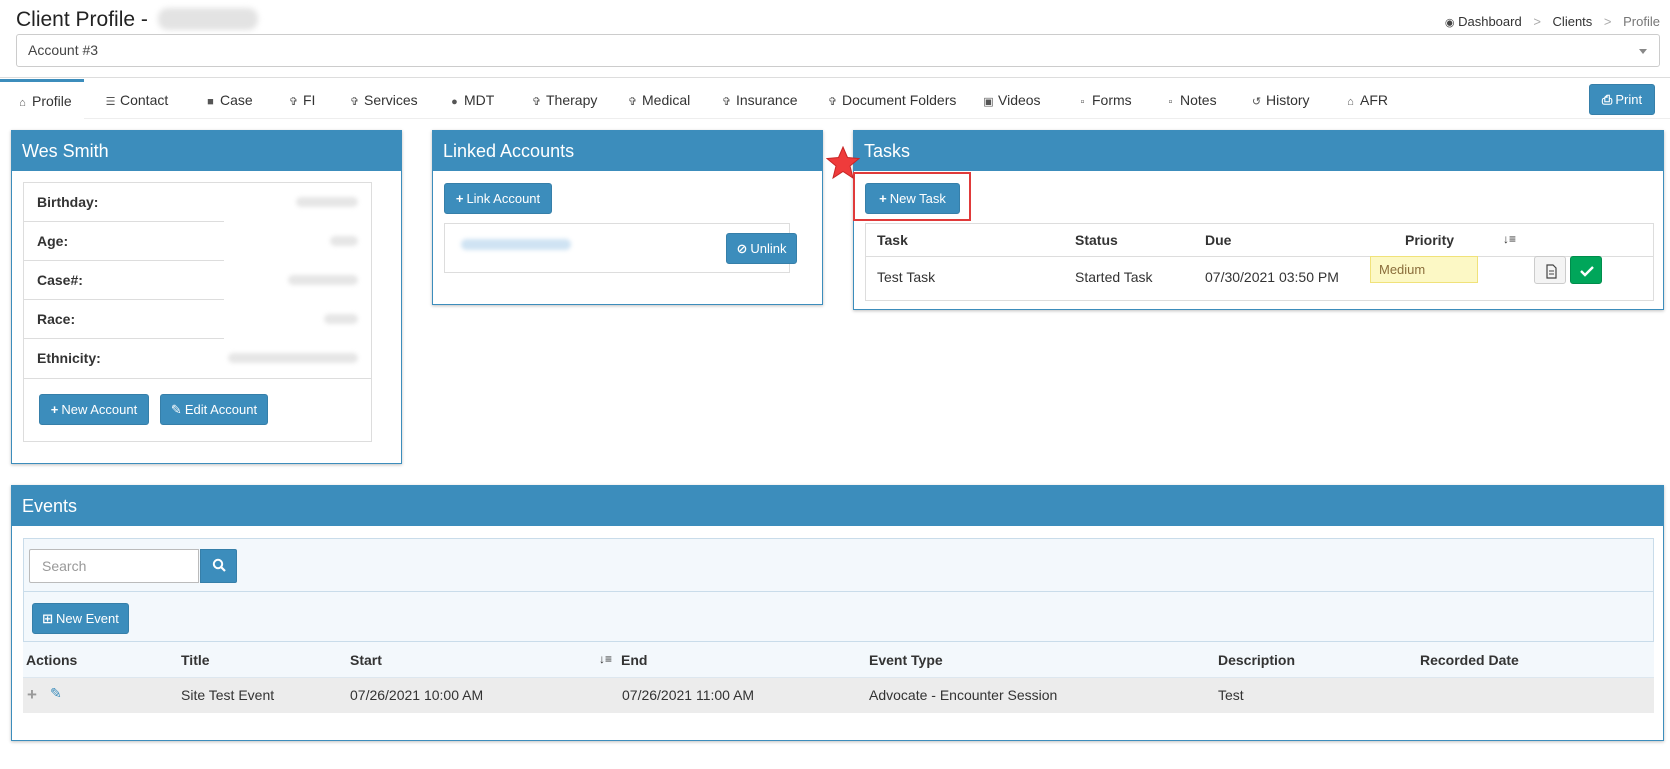 This screenshot has height=769, width=1670. I want to click on breadcrumb: ◉ Dashboard > Clients > Profile, so click(1552, 21).